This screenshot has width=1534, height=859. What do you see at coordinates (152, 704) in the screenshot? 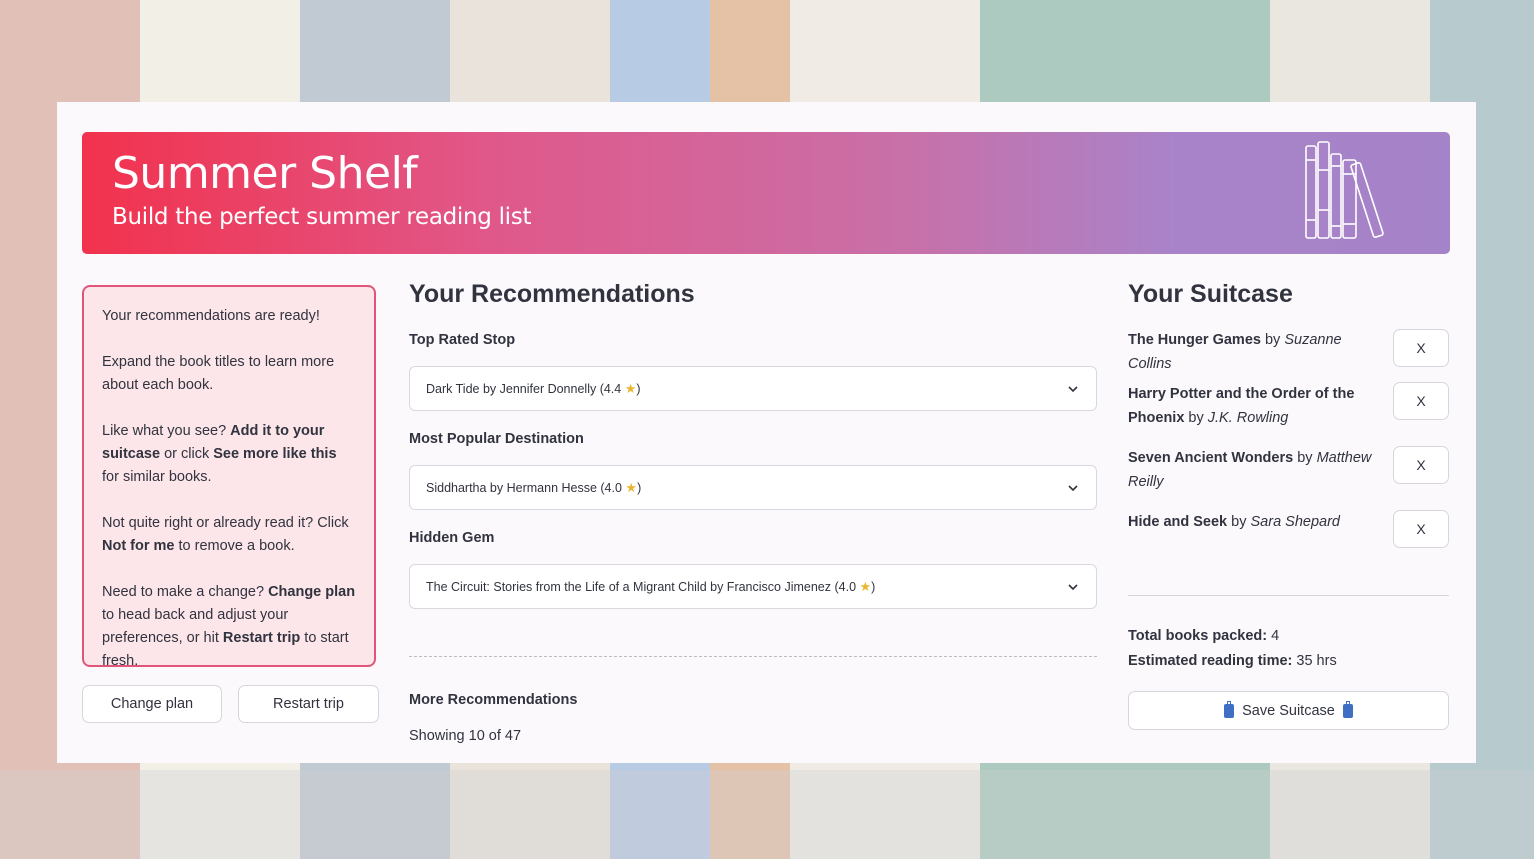
I see `change-plan-button: Change plan` at bounding box center [152, 704].